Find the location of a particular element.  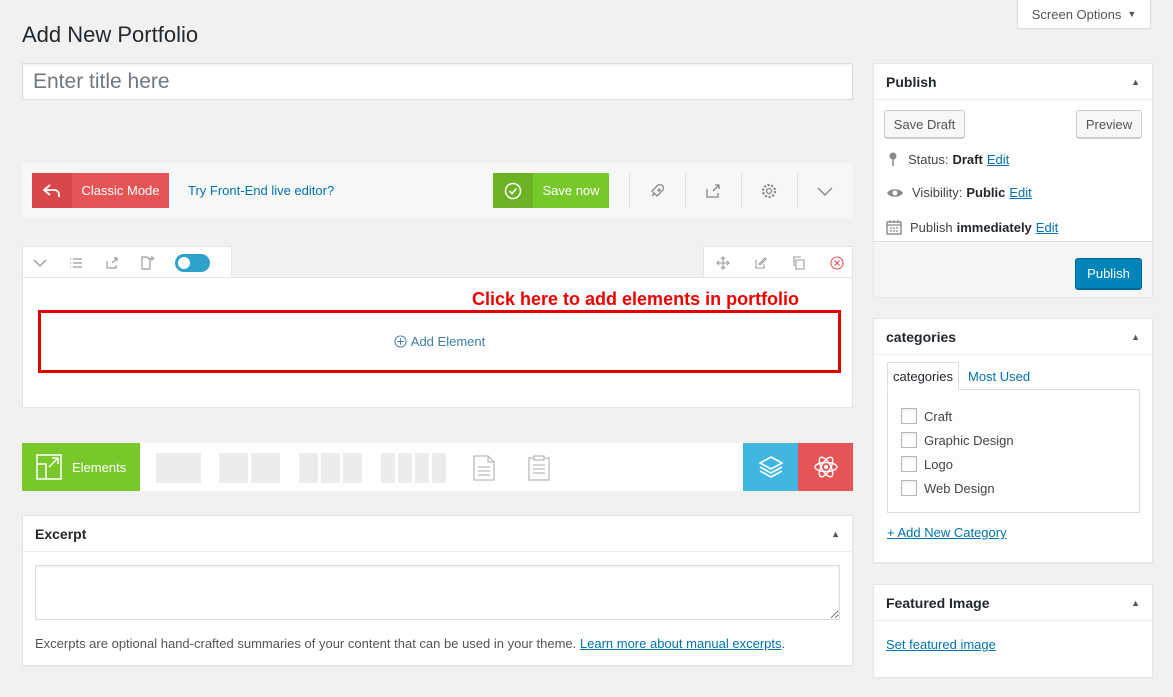

category-item: Graphic Design is located at coordinates (957, 440).